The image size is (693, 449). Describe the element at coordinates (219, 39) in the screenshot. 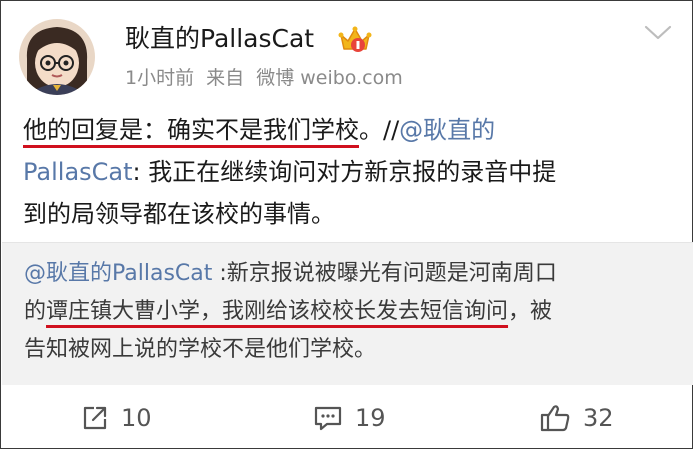

I see `author-name: 耿直的PallasCat` at that location.